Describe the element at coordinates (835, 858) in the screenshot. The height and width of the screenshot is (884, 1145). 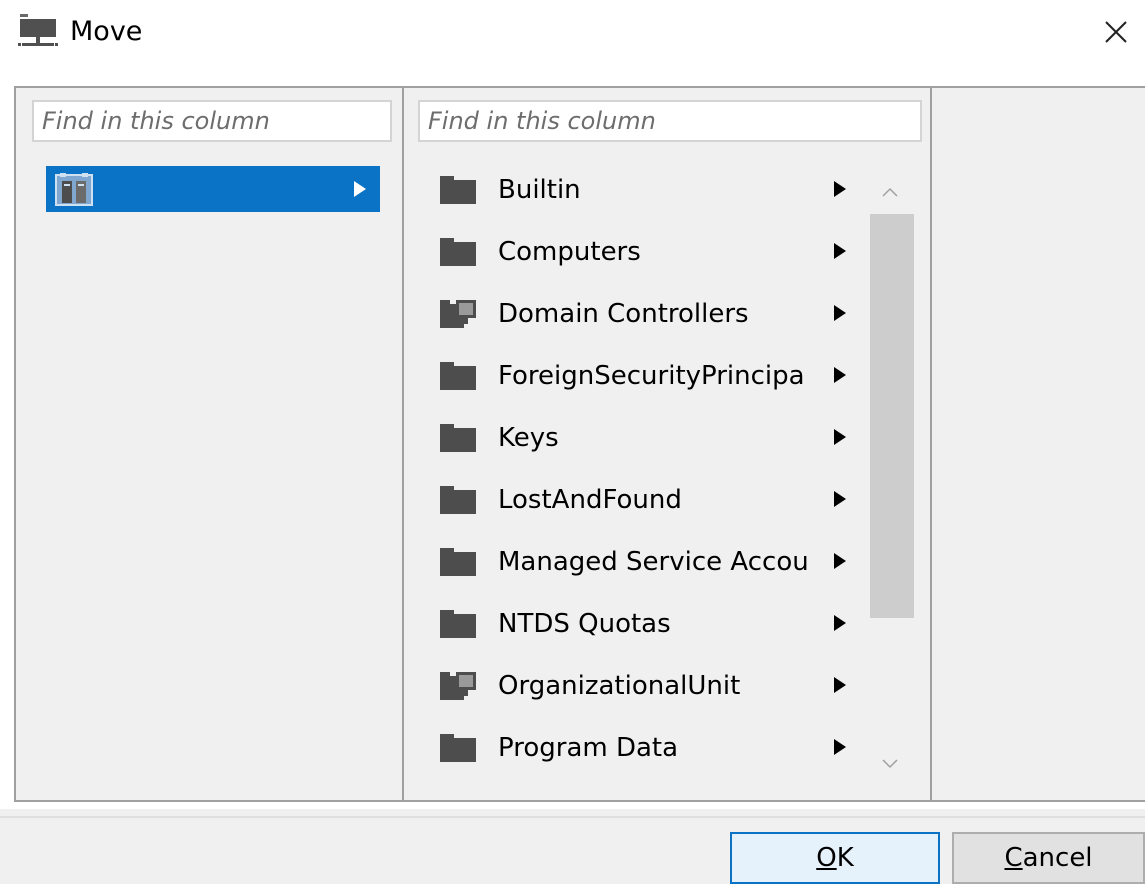
I see `ok-button: OK` at that location.